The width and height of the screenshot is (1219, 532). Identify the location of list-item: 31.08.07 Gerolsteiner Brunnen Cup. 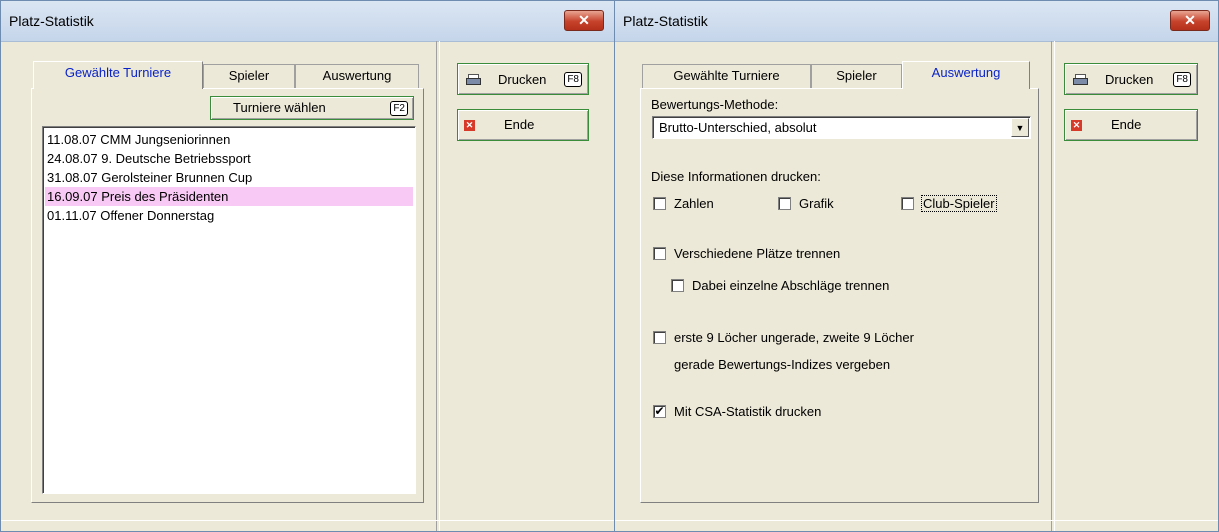
(229, 177).